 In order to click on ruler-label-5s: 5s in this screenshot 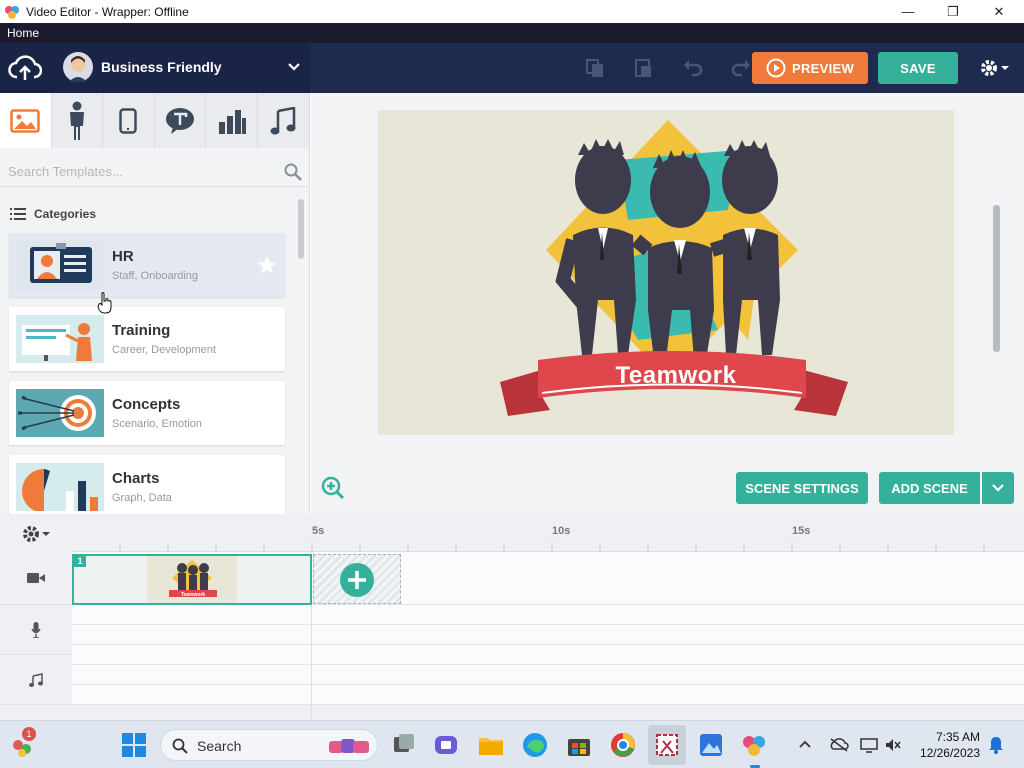, I will do `click(318, 531)`.